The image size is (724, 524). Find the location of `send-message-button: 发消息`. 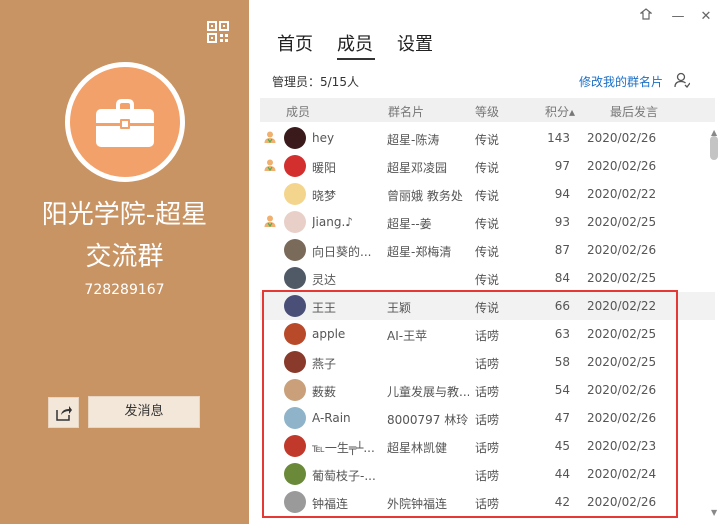

send-message-button: 发消息 is located at coordinates (144, 412).